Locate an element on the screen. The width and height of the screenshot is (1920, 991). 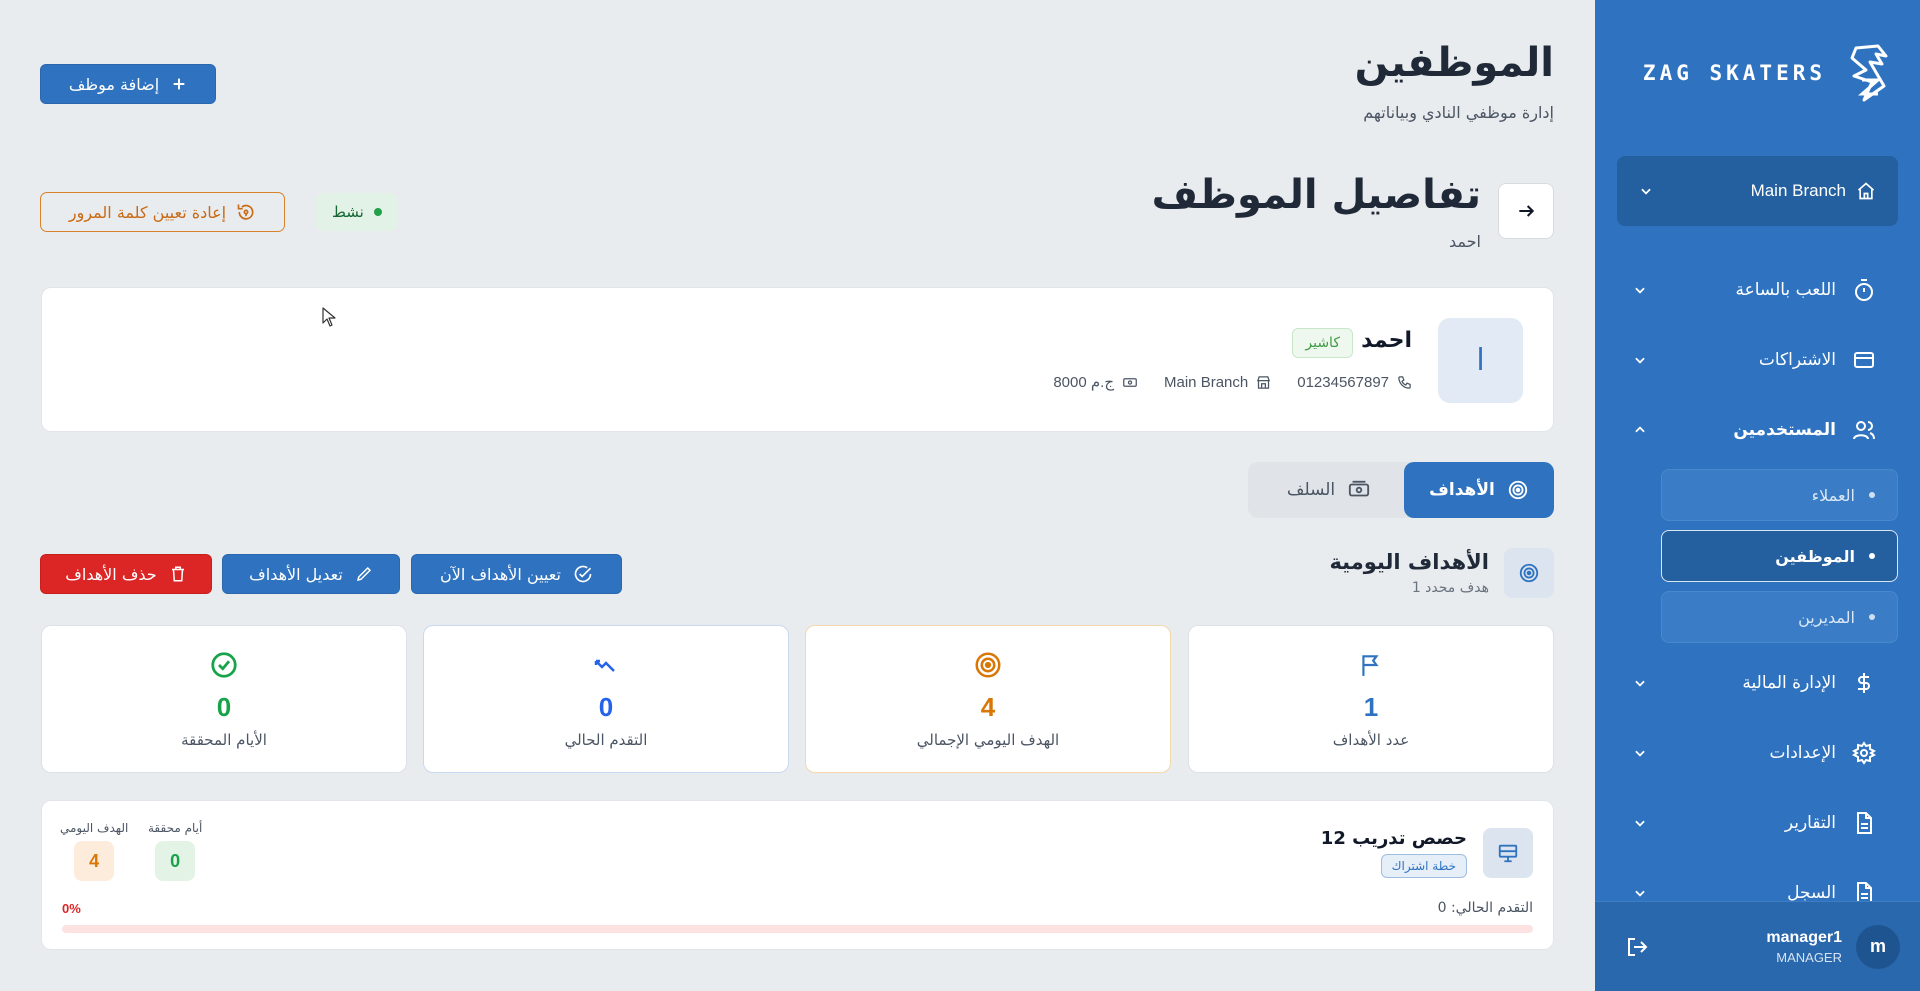
tab-advances: السلف is located at coordinates (1329, 490).